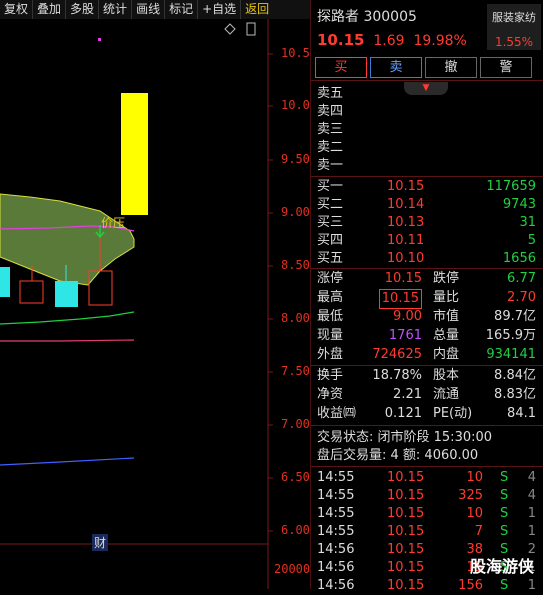 The image size is (543, 595). Describe the element at coordinates (257, 9) in the screenshot. I see `toolbar-back-button: 返回` at that location.